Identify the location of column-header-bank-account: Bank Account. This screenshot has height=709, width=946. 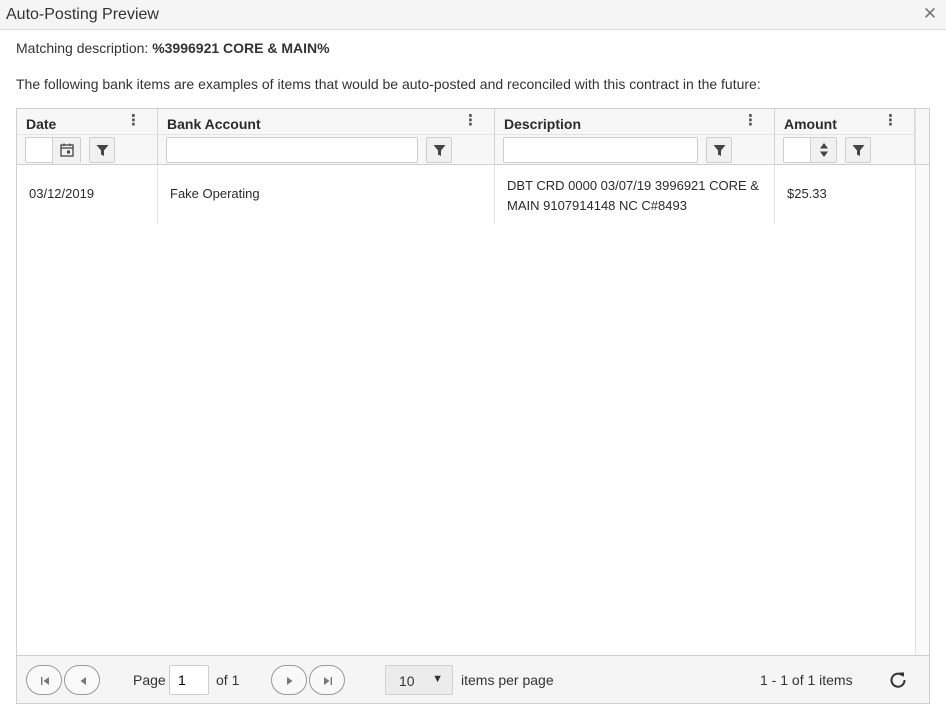
(214, 124).